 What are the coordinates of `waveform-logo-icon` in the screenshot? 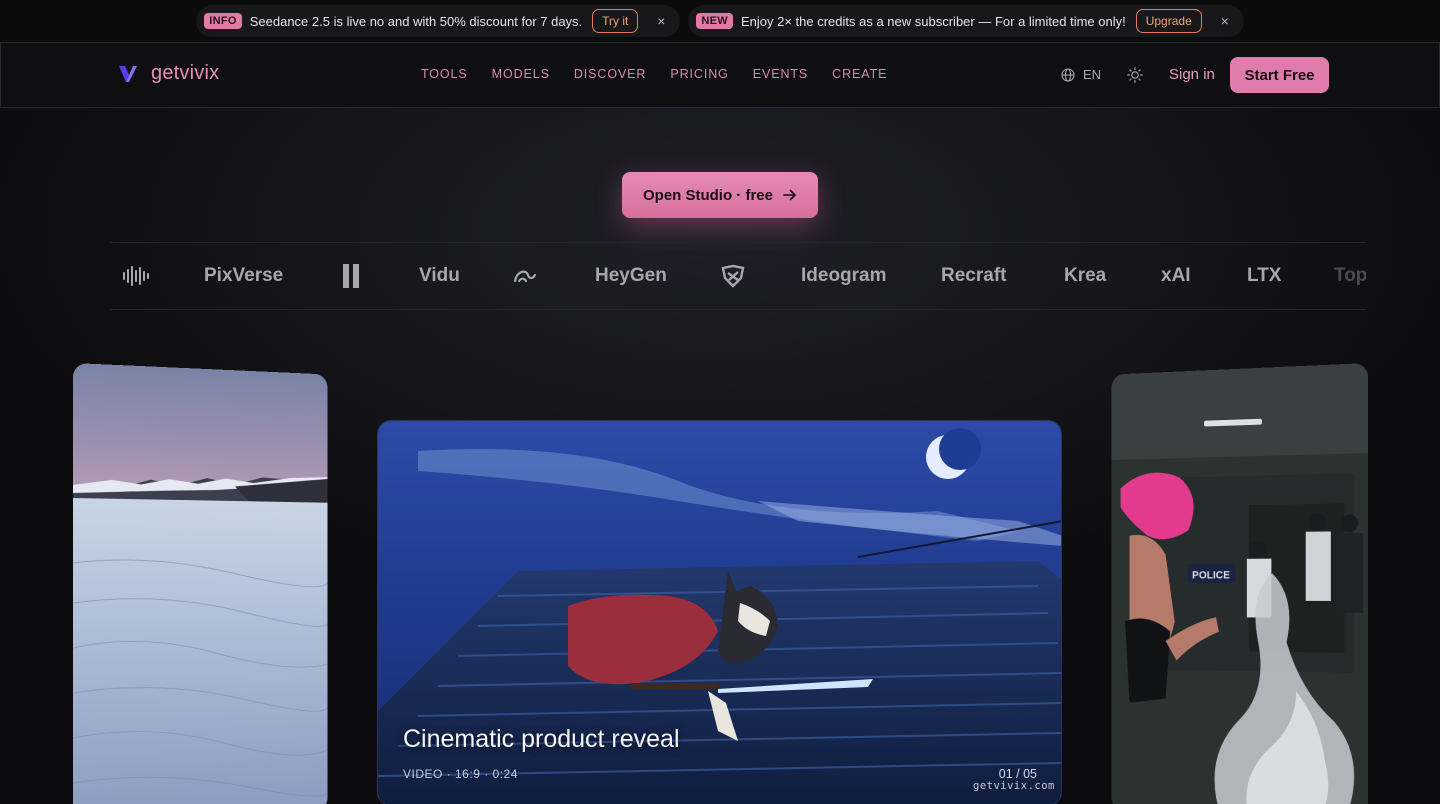 It's located at (136, 276).